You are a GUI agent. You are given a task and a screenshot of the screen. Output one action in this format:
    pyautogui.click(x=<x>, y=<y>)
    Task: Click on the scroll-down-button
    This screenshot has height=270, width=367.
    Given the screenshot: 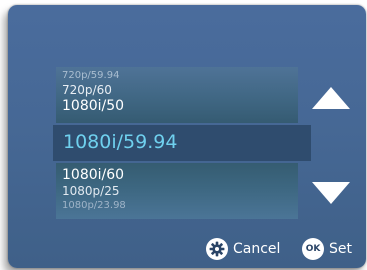 What is the action you would take?
    pyautogui.click(x=331, y=194)
    